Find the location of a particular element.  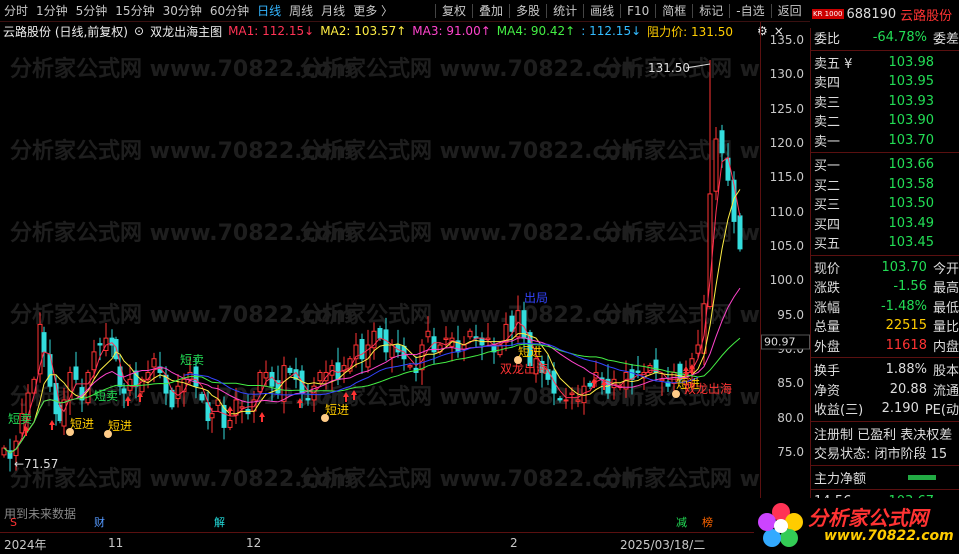

logo-url: www.70822.com is located at coordinates (889, 536).